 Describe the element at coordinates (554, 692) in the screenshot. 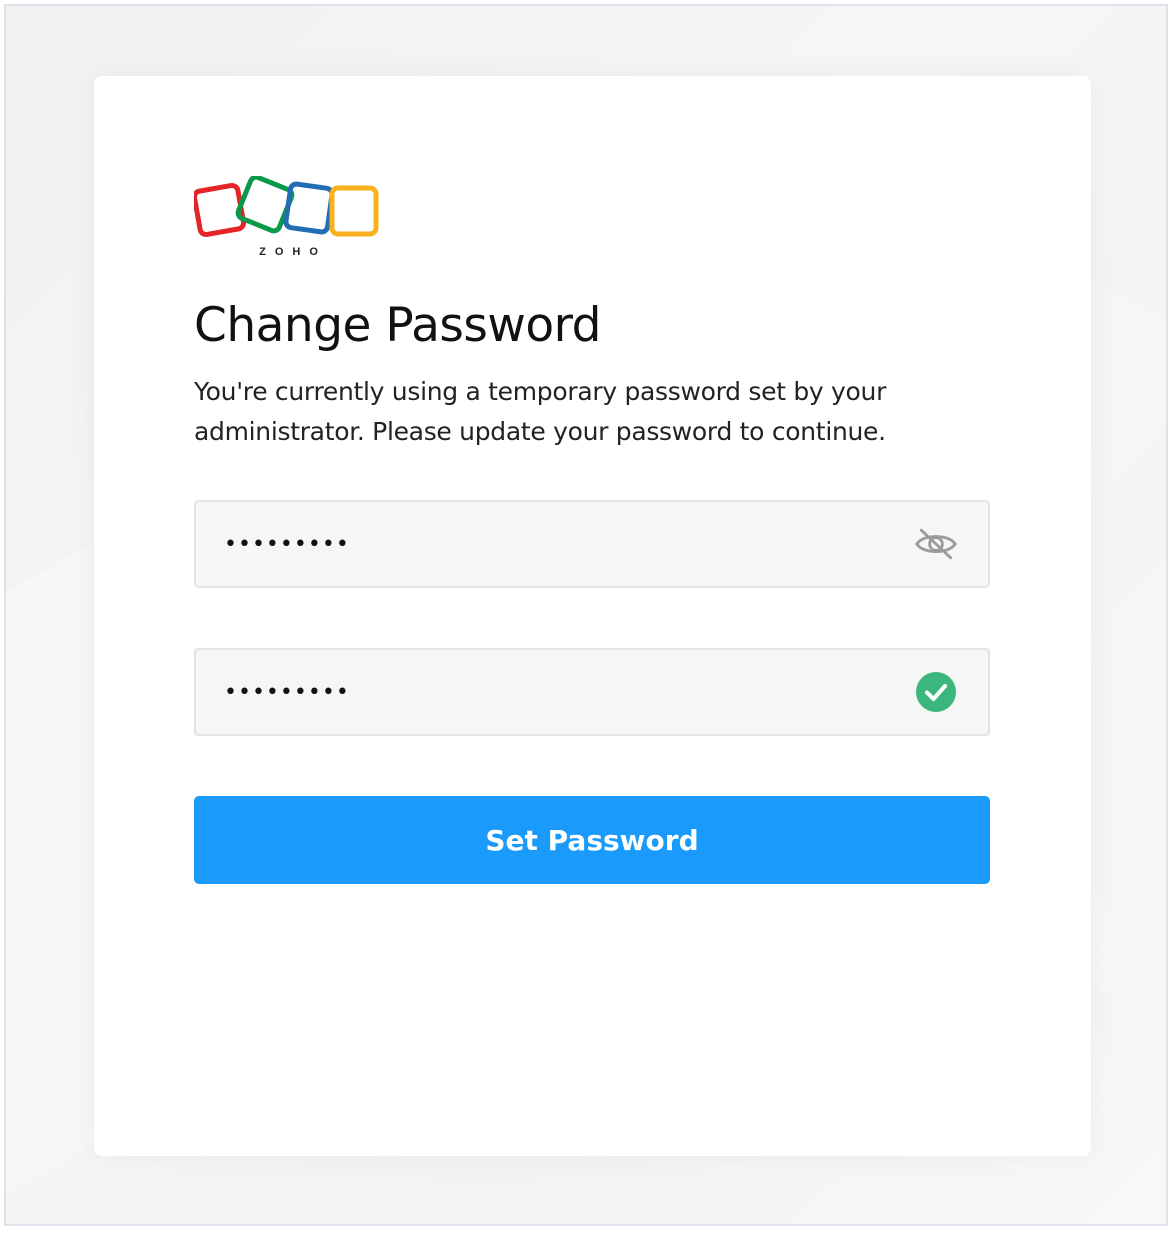

I see `confirm-password-input` at that location.